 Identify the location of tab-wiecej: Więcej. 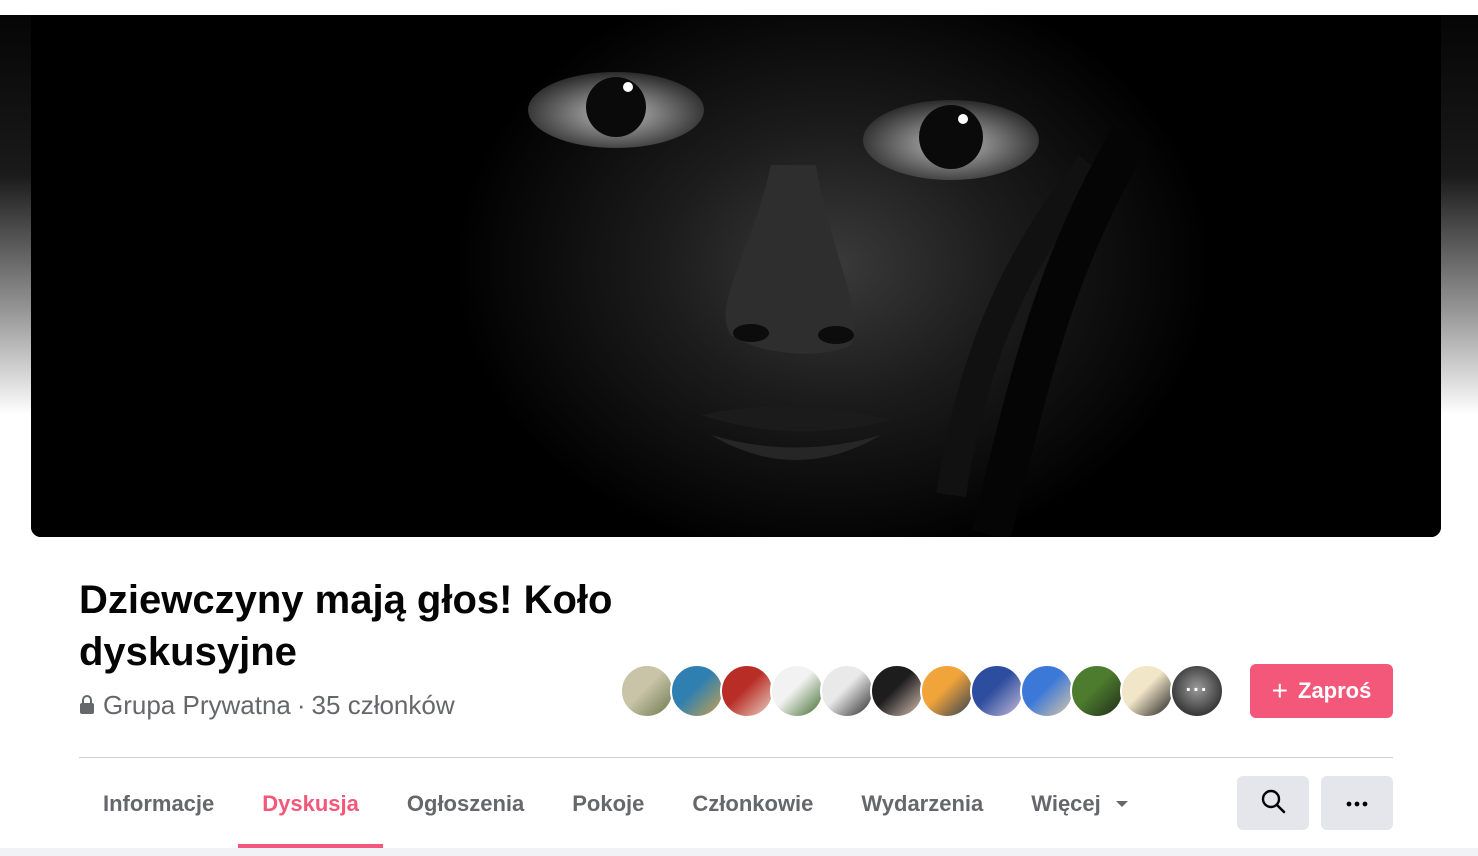
(1080, 804).